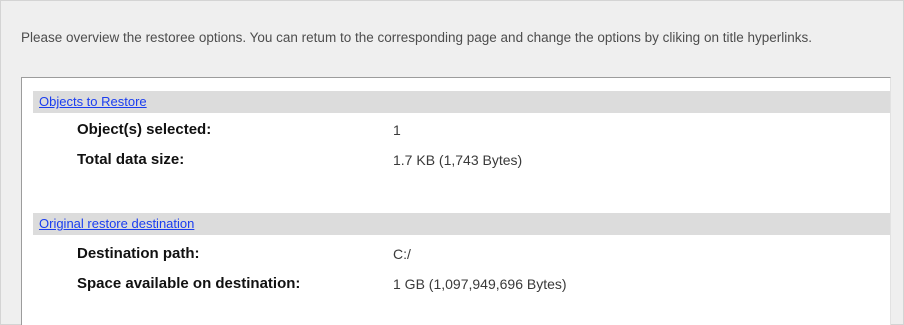 The image size is (904, 325). I want to click on row-total-data-size: Total data size: 1.7 KB (1,743 Bytes), so click(456, 161).